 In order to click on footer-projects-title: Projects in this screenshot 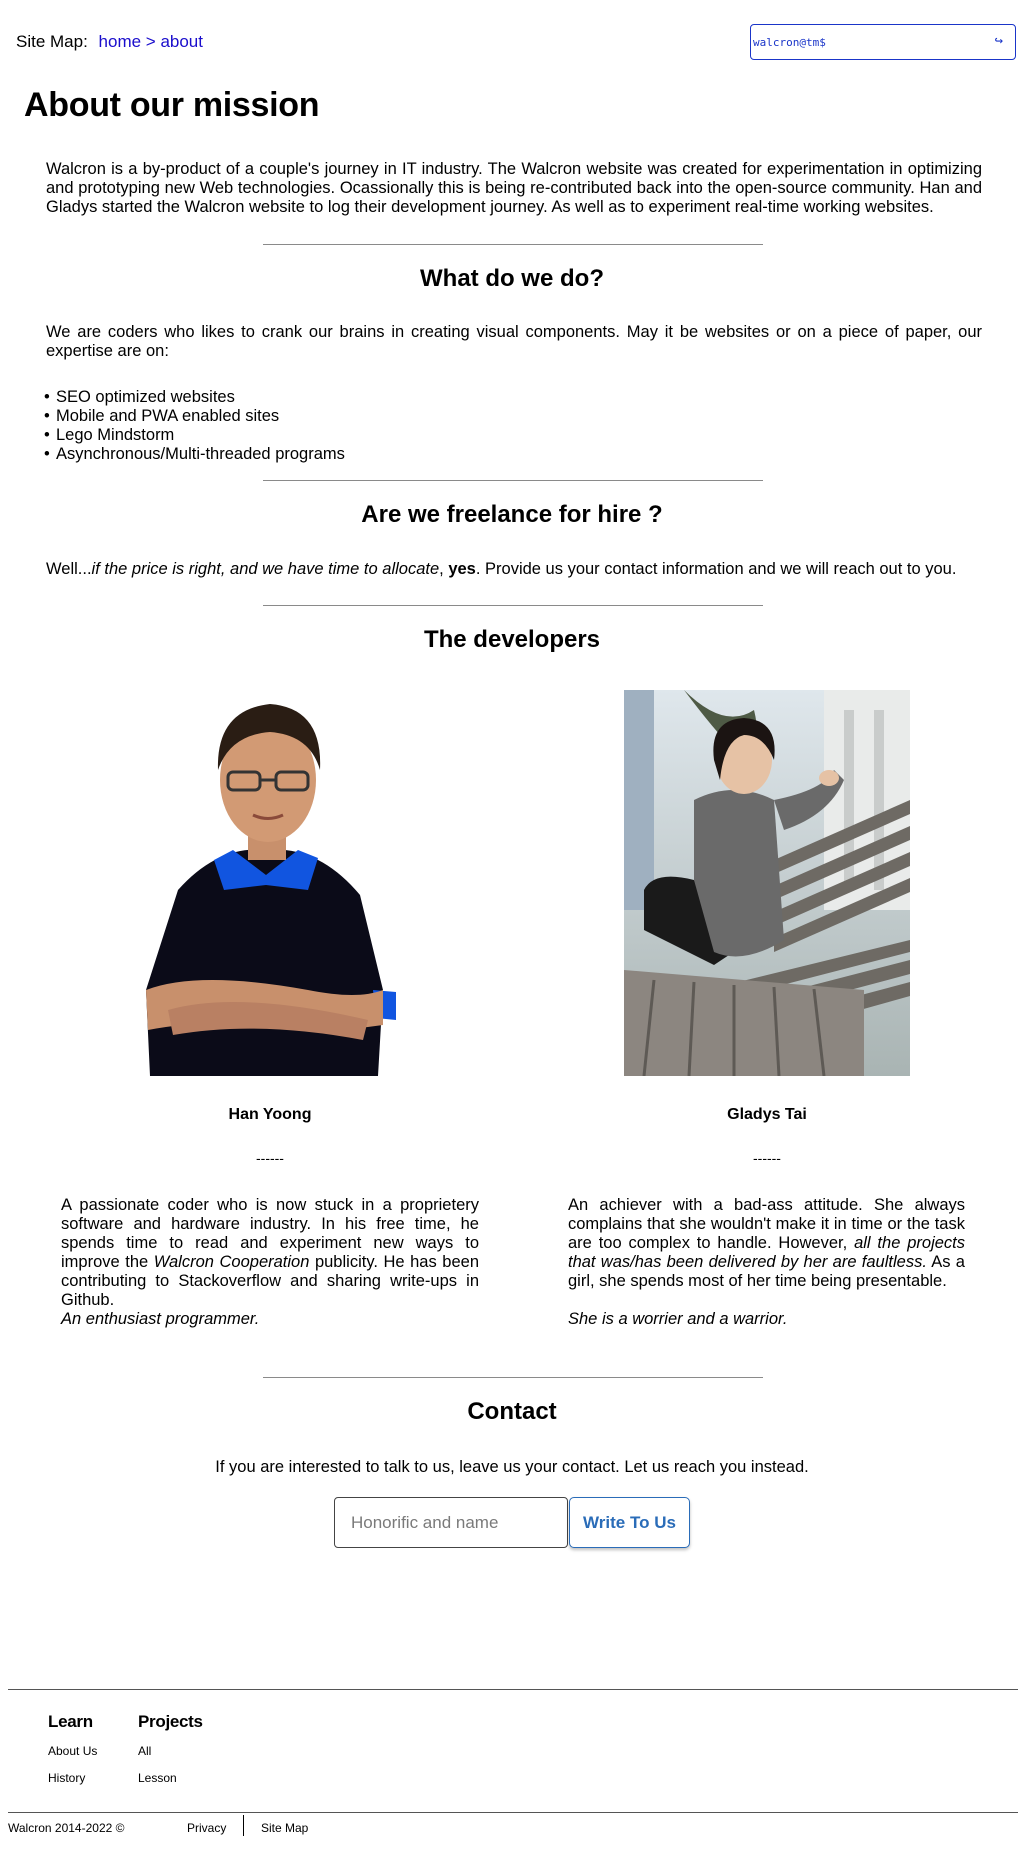, I will do `click(170, 1721)`.